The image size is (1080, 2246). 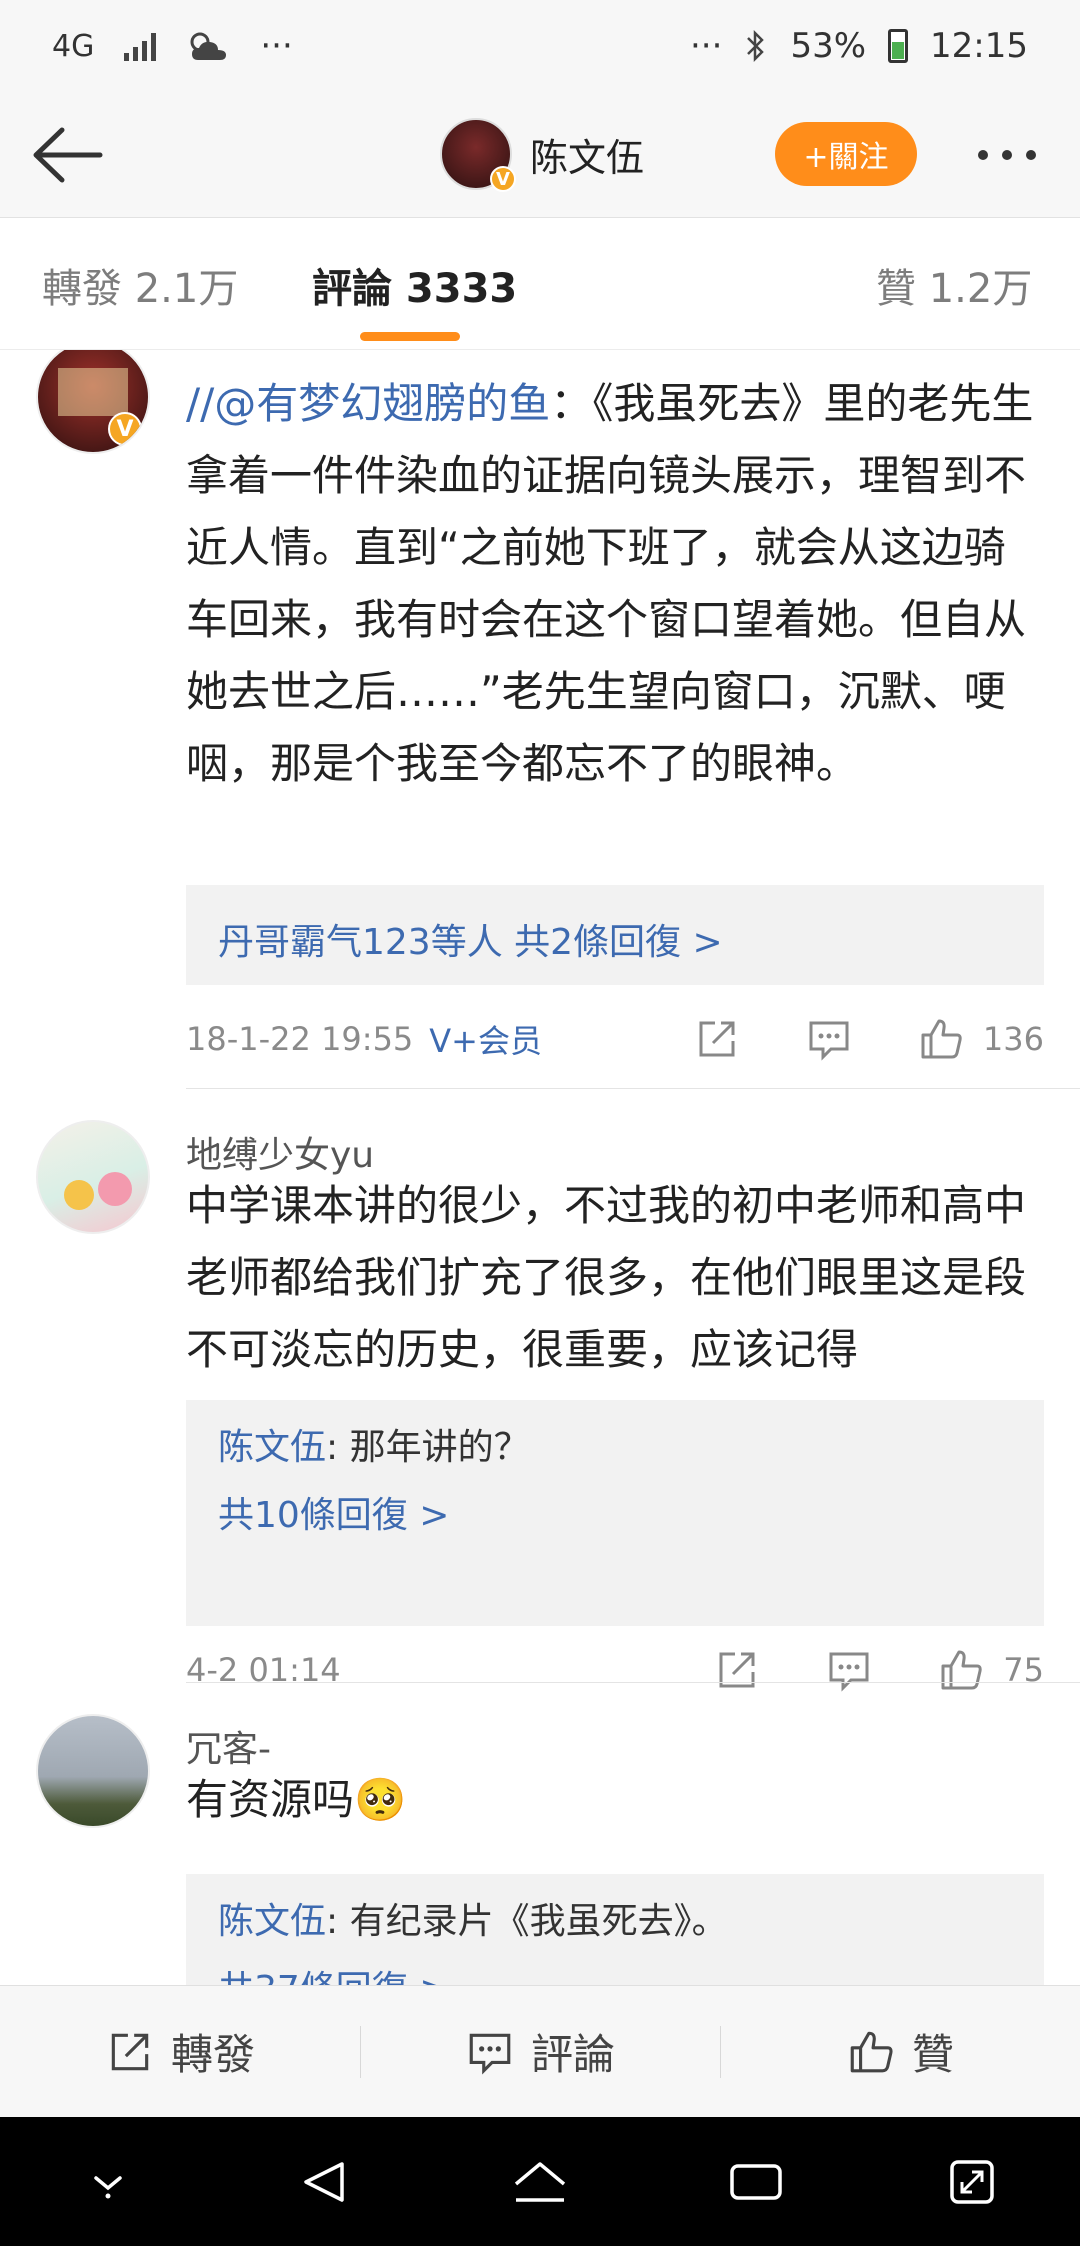 I want to click on reply-preview-box: 陈文伍: 有纪录片《我虽死去》。 共37條回復 >, so click(x=615, y=1929).